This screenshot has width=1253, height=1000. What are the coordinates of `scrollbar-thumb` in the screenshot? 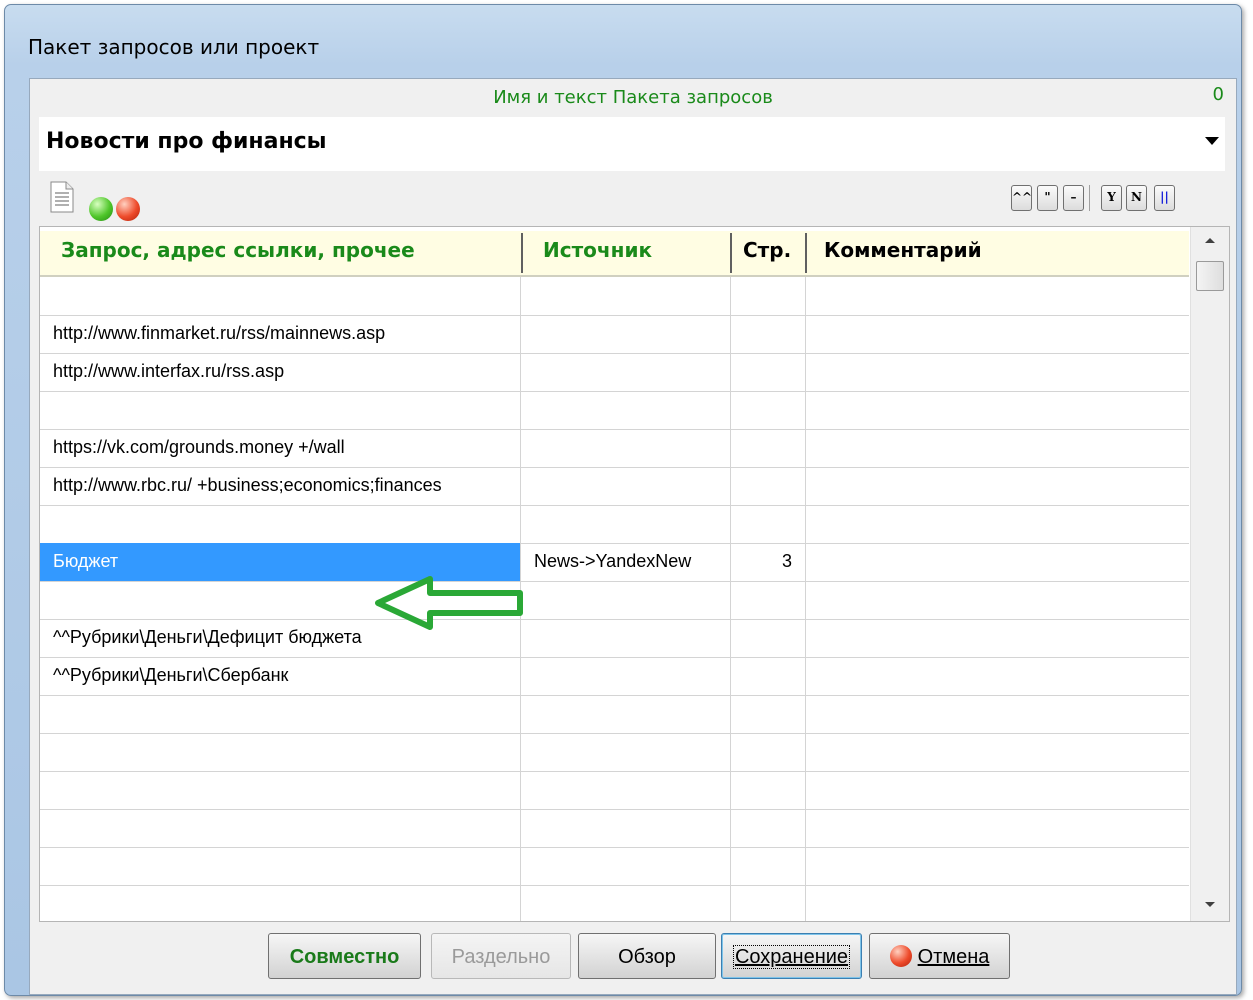 It's located at (1210, 276).